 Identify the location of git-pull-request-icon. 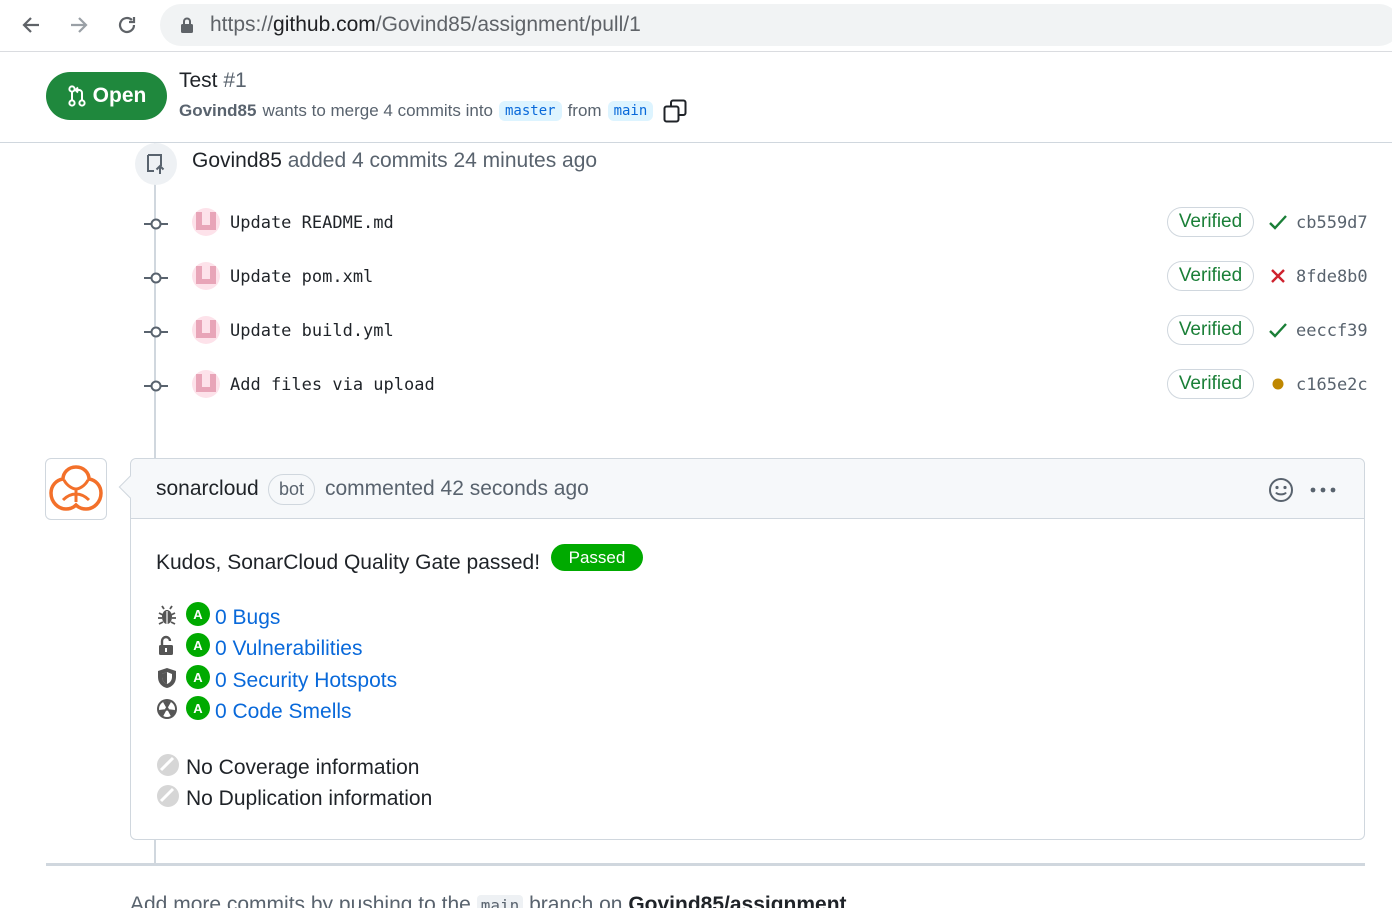
(77, 96).